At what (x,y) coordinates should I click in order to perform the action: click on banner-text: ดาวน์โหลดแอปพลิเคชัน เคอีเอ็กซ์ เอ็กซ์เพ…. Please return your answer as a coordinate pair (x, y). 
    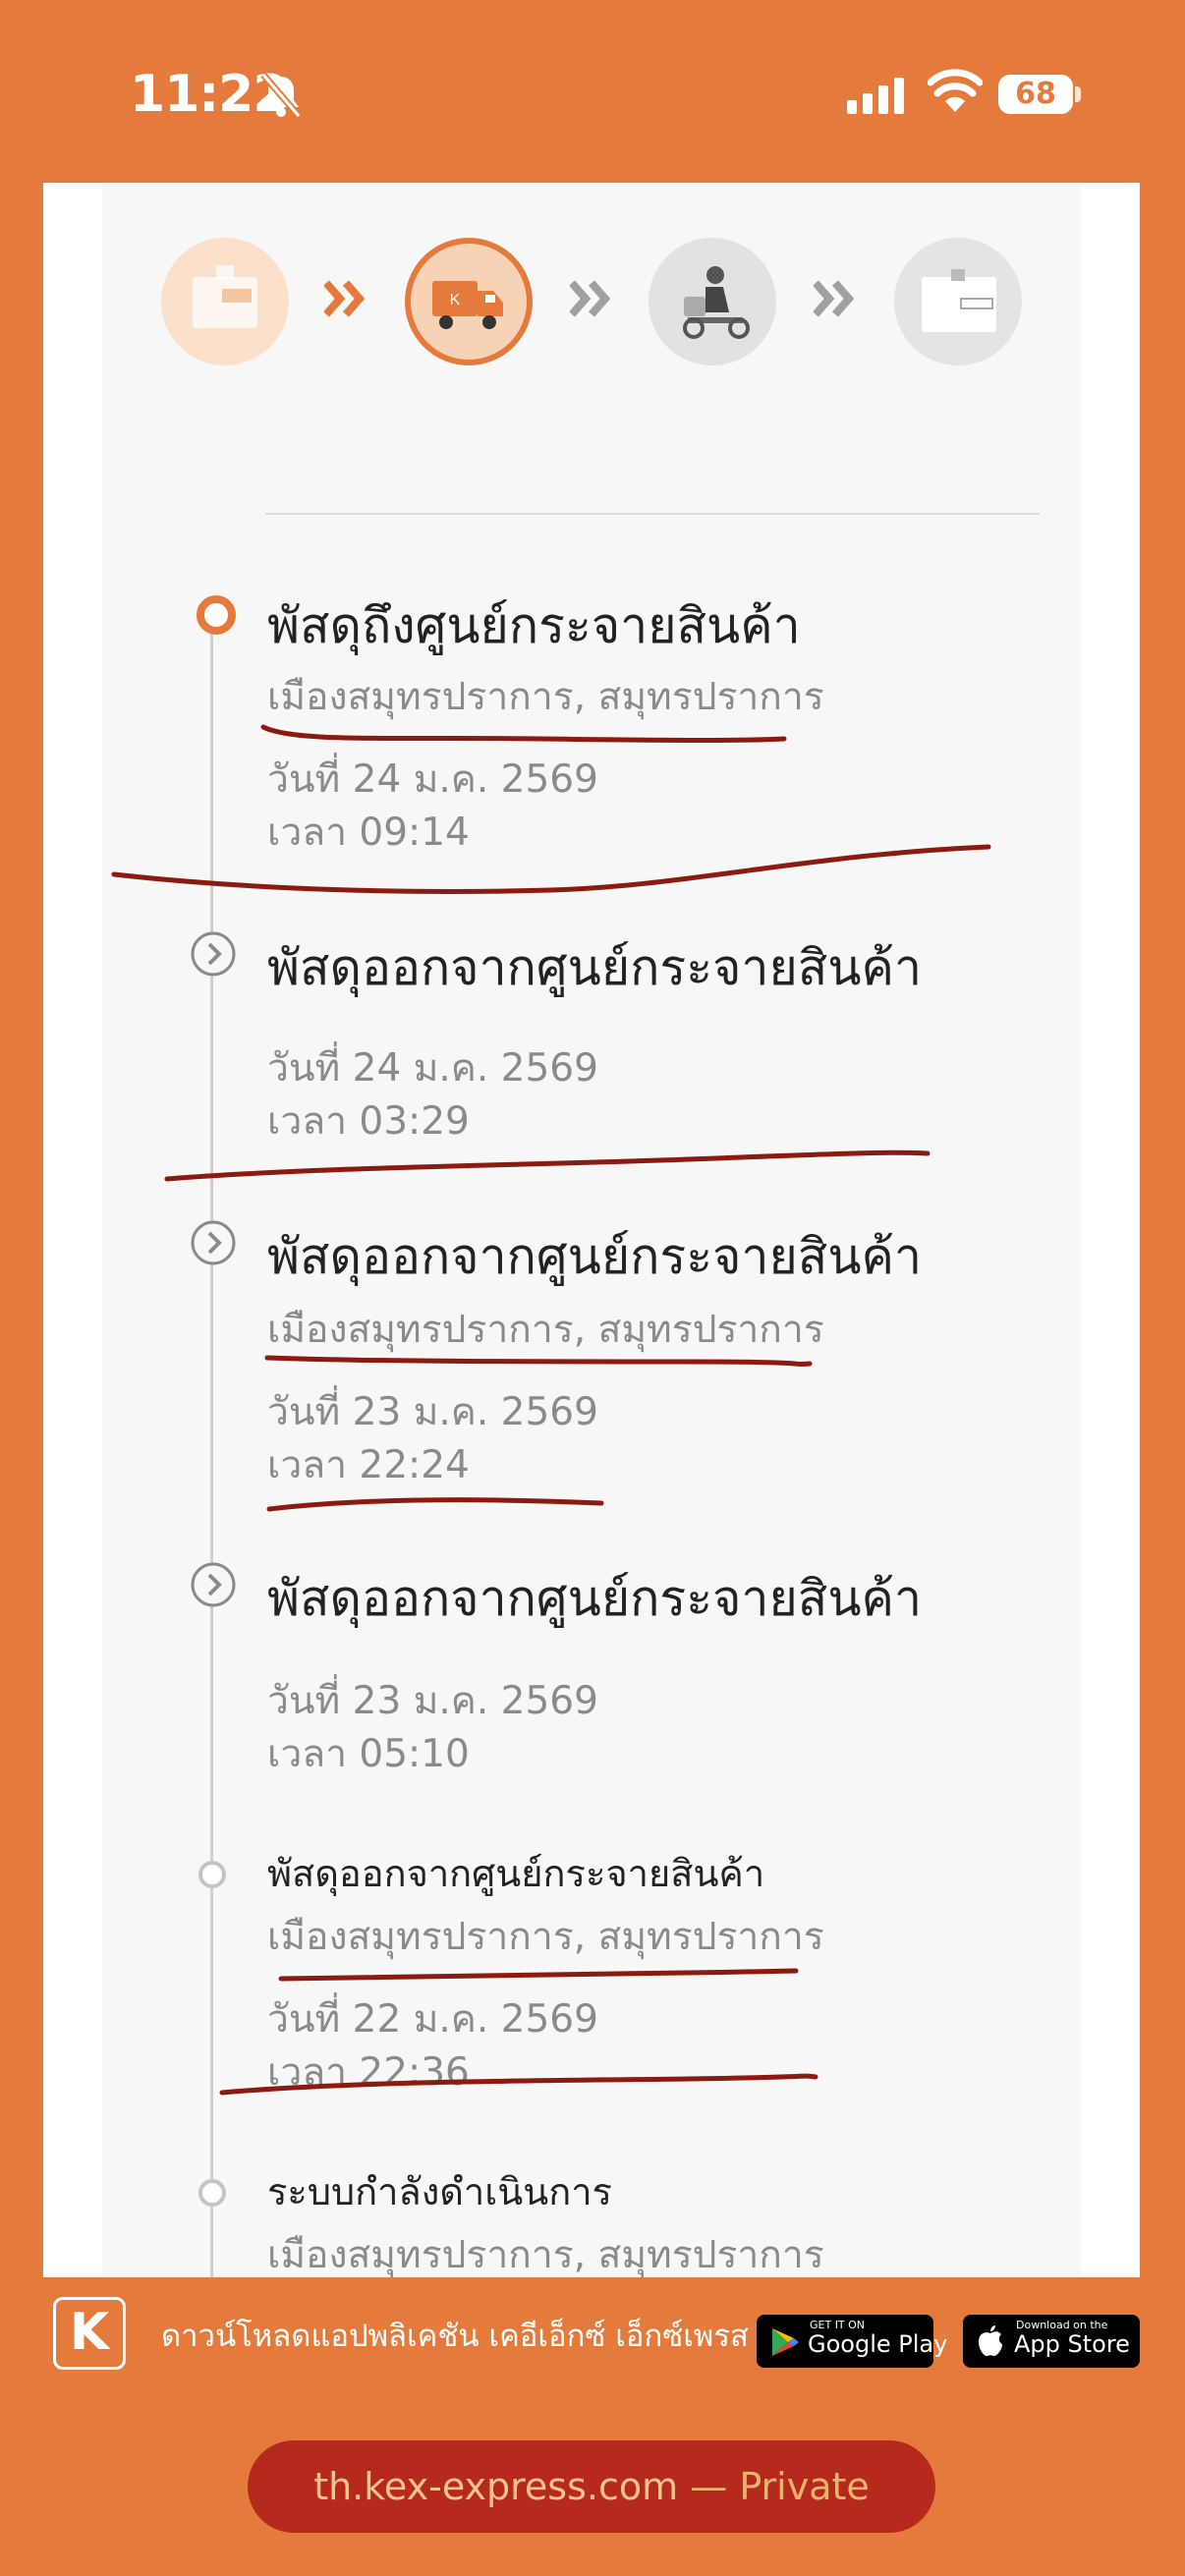
    Looking at the image, I should click on (455, 2336).